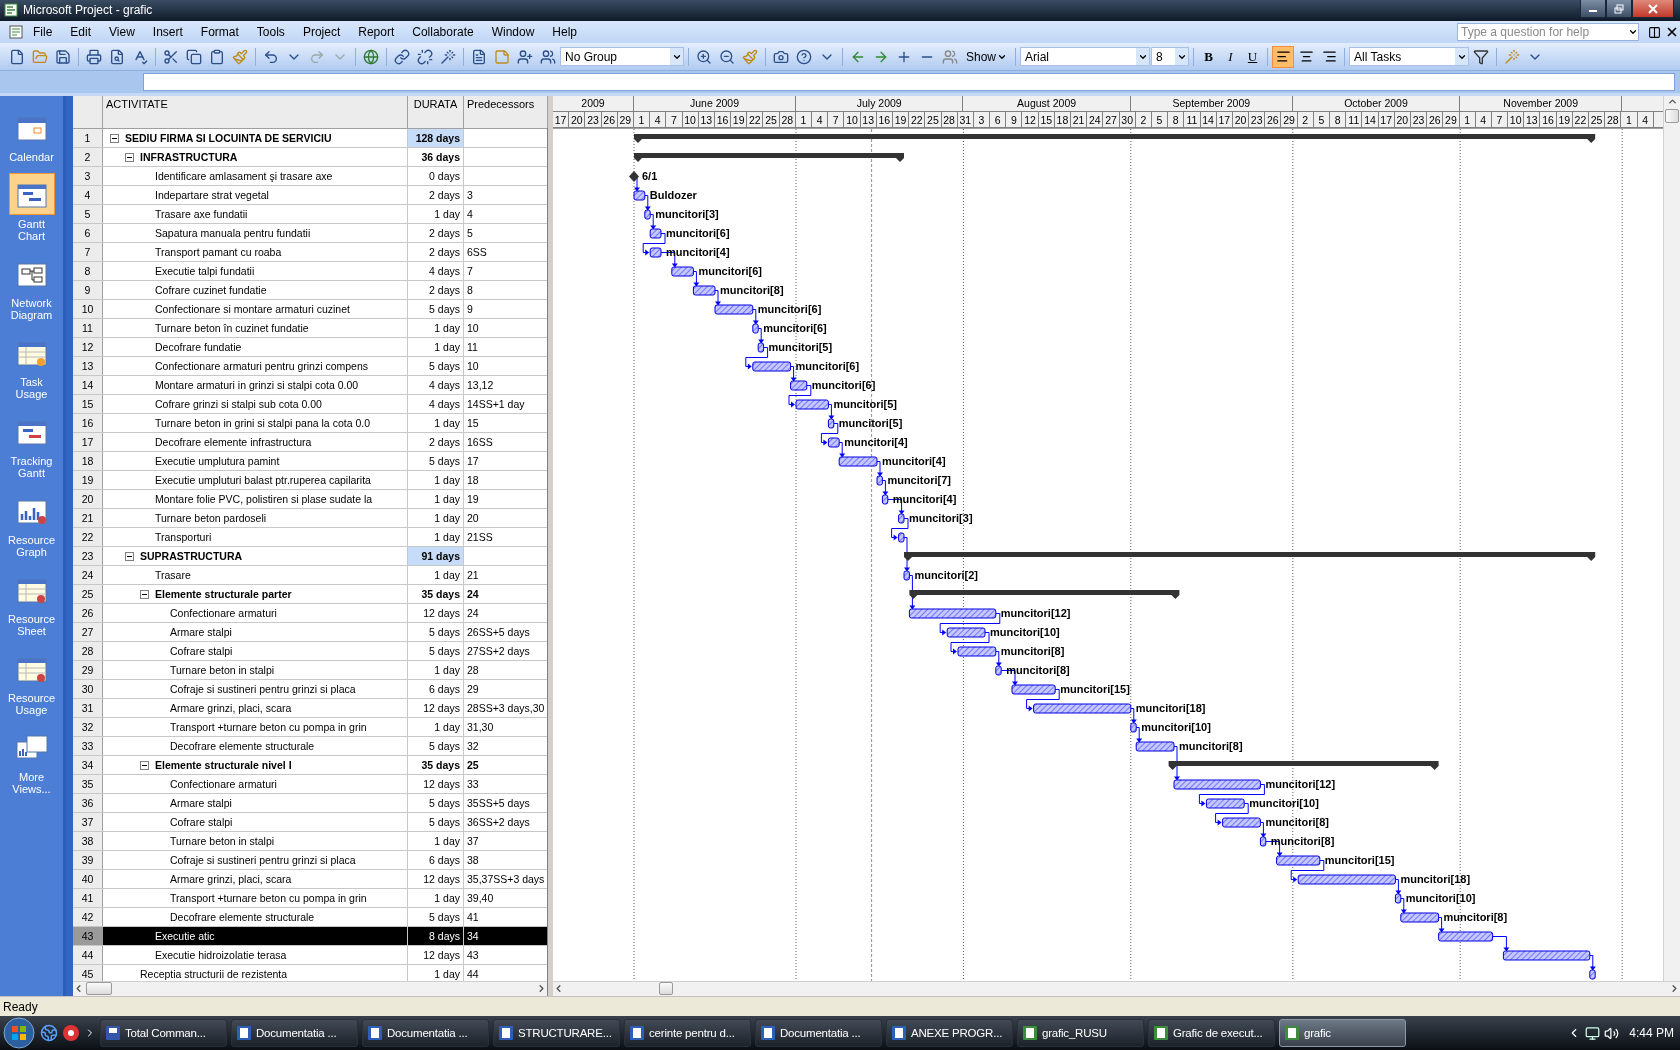 This screenshot has height=1050, width=1680. I want to click on menu-item: Report, so click(376, 32).